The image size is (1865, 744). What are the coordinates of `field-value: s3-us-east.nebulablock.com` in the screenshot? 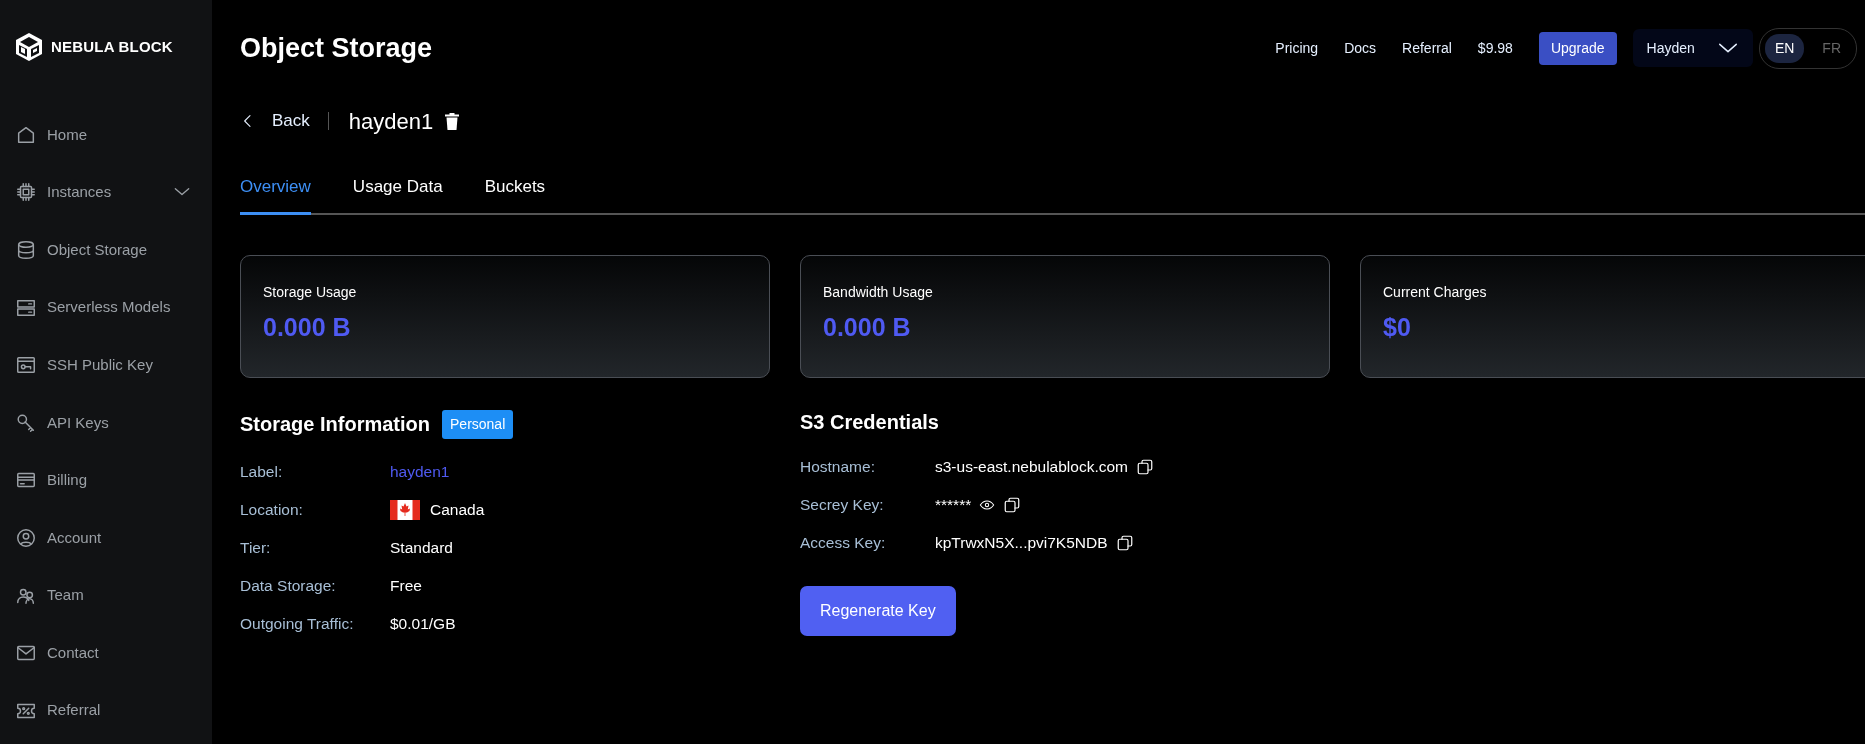 It's located at (1031, 466).